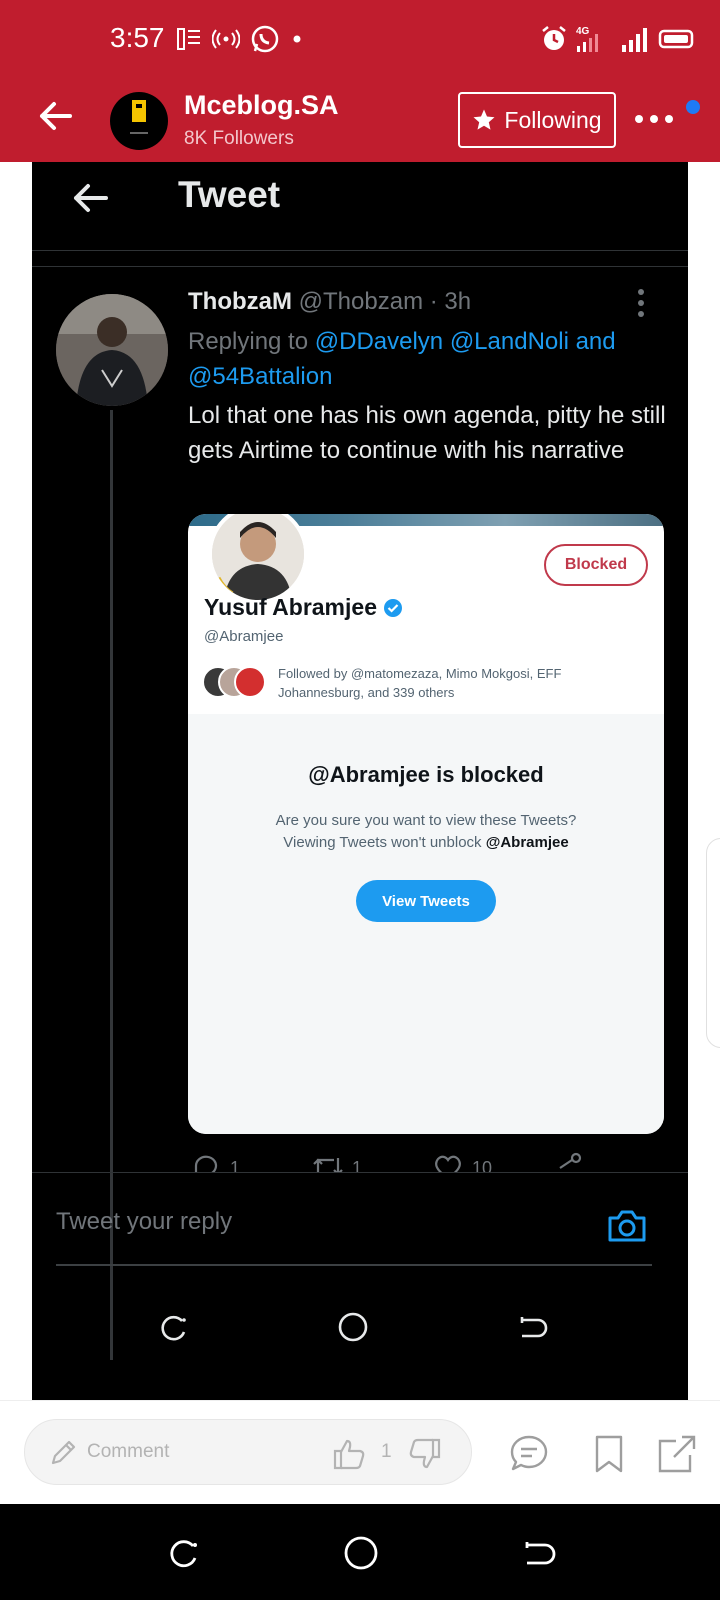 The image size is (720, 1600). I want to click on status-time: 3:57, so click(137, 37).